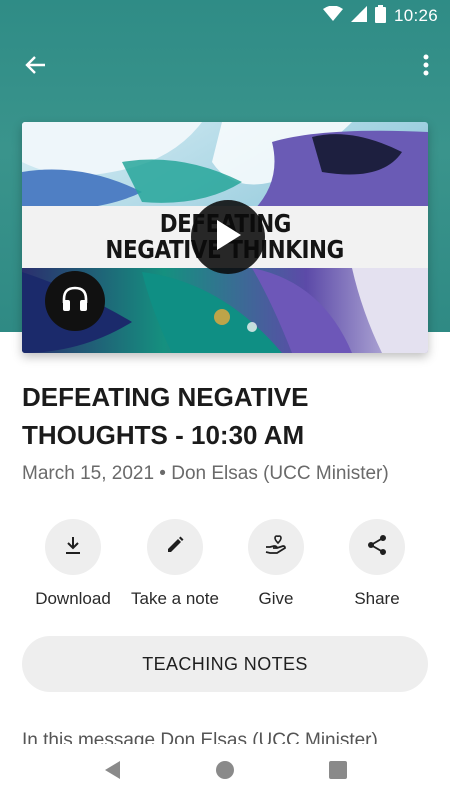 The height and width of the screenshot is (800, 450). Describe the element at coordinates (276, 598) in the screenshot. I see `give-label: Give` at that location.